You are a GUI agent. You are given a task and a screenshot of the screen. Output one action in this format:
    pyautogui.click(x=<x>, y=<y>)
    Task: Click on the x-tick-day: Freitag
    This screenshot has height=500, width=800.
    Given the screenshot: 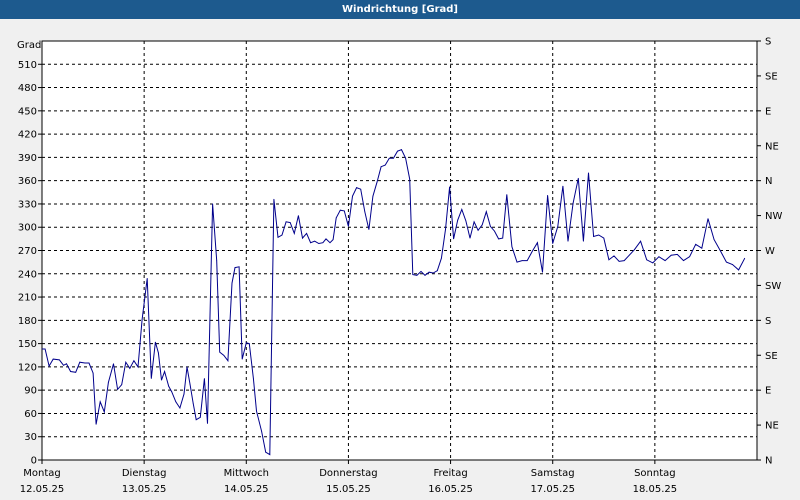 What is the action you would take?
    pyautogui.click(x=450, y=473)
    